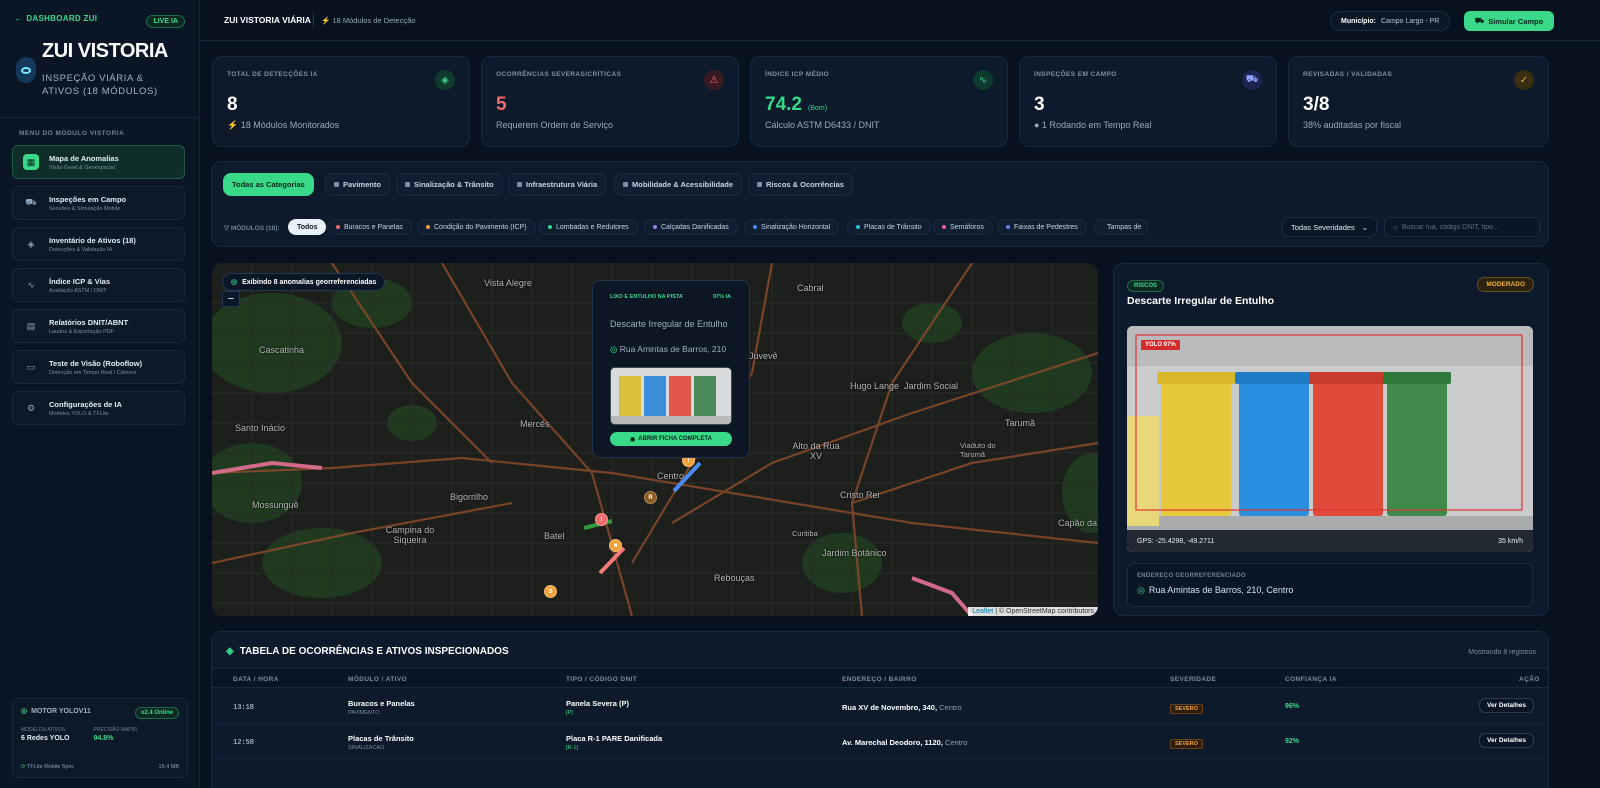 The image size is (1600, 788). I want to click on chip-label: Semáforos, so click(967, 227).